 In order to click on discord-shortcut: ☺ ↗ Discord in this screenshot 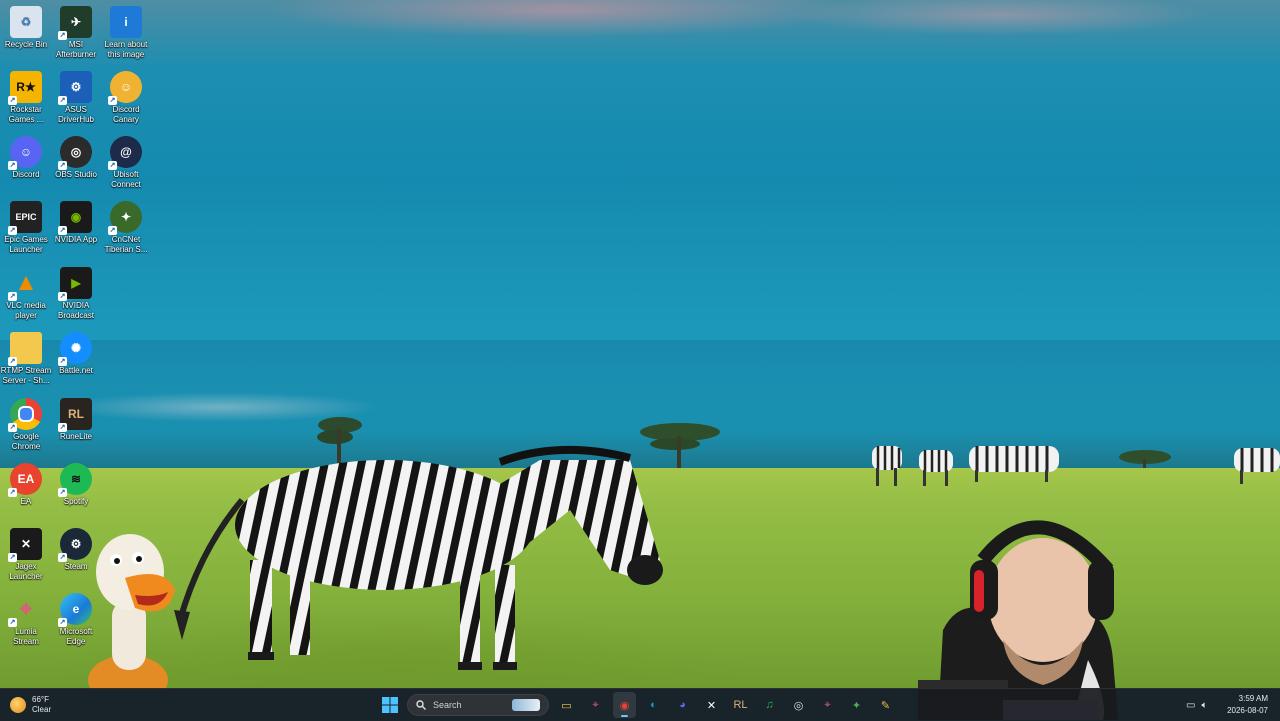, I will do `click(26, 155)`.